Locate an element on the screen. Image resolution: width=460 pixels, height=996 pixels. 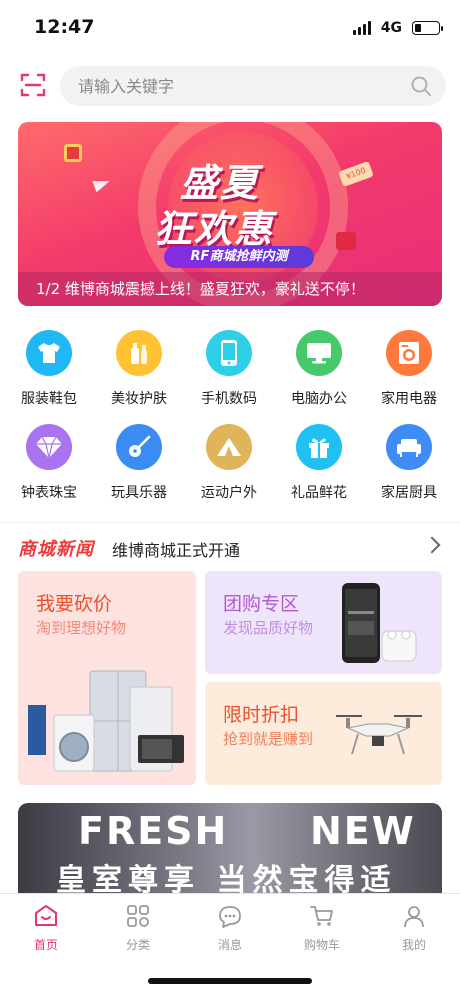
bargain-title: 我要砍价 is located at coordinates (74, 604).